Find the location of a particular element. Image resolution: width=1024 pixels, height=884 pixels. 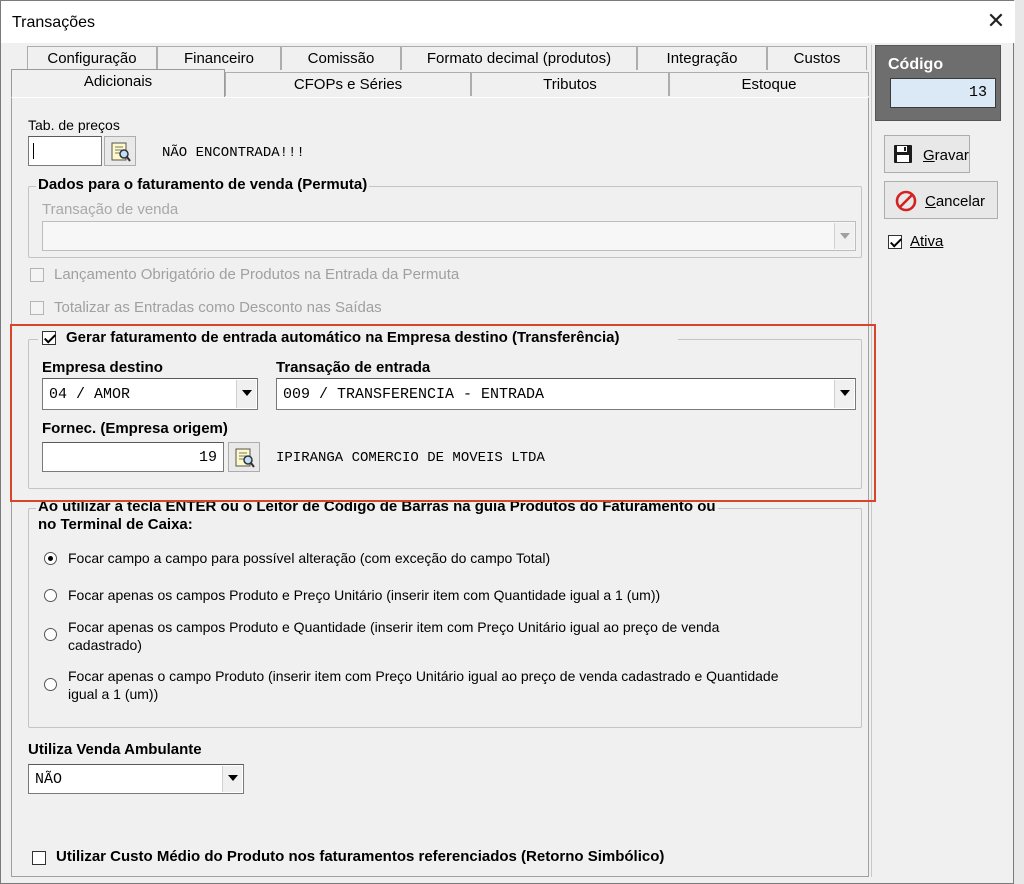

transacao-entrada-label: Transação de entrada is located at coordinates (353, 367).